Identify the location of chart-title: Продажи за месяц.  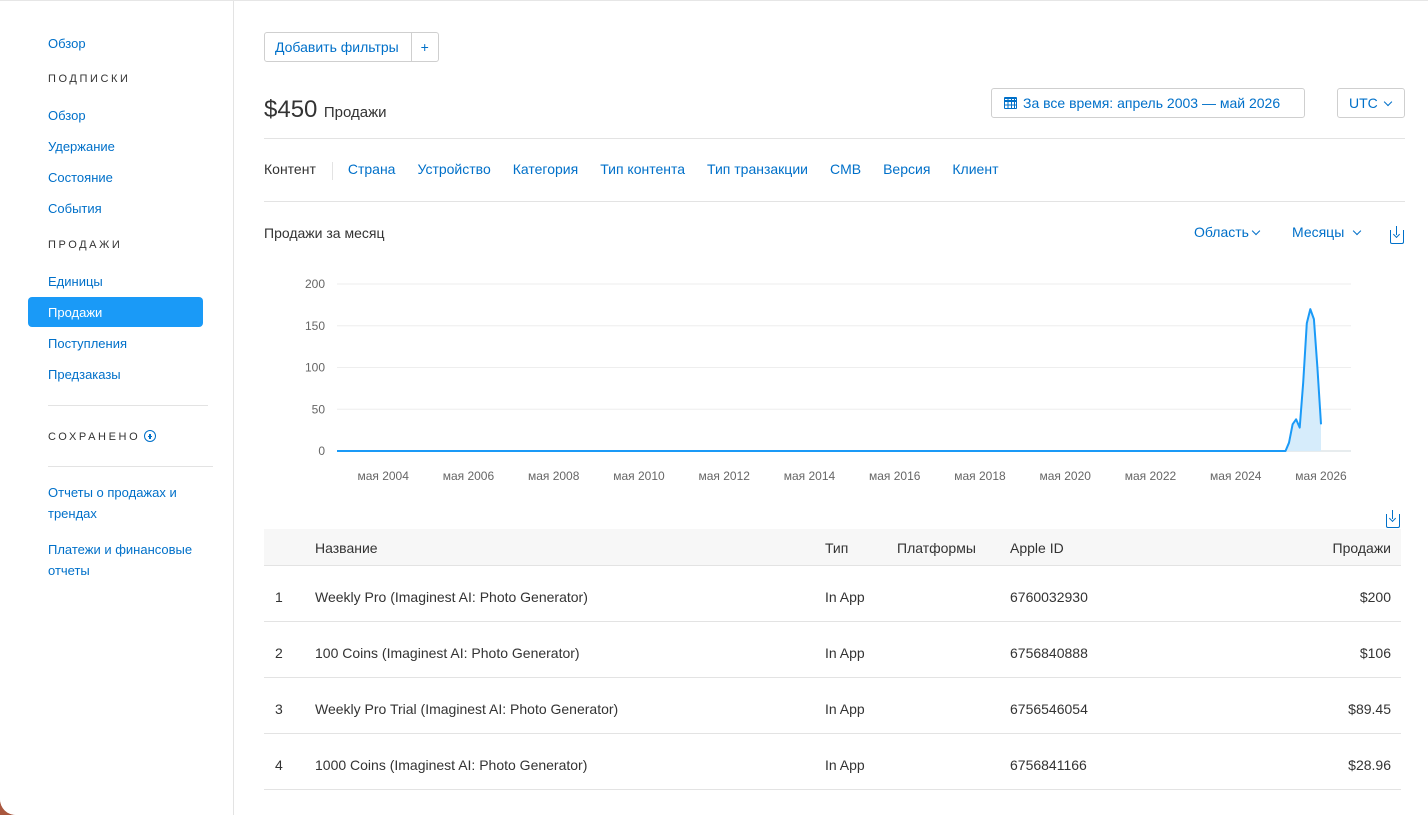
(324, 233).